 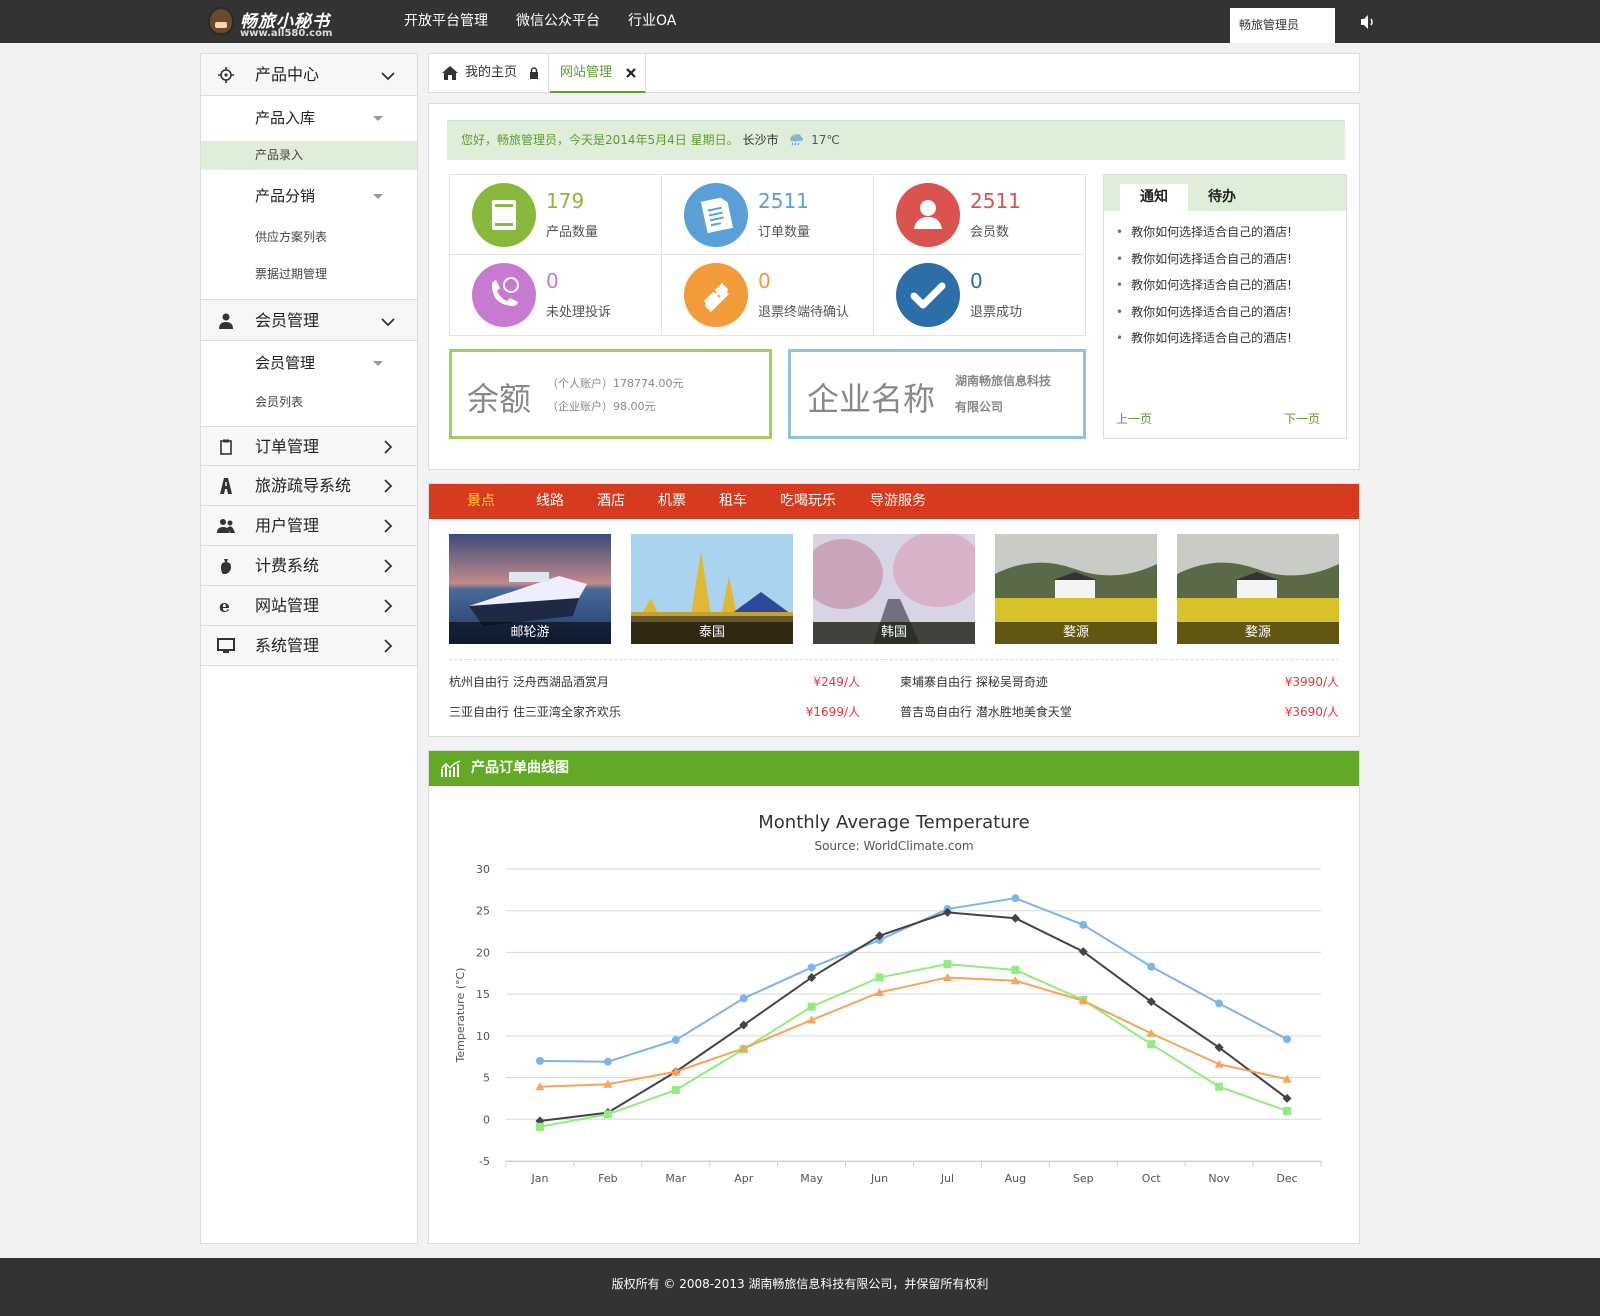 What do you see at coordinates (894, 633) in the screenshot?
I see `picture-caption: 韩国` at bounding box center [894, 633].